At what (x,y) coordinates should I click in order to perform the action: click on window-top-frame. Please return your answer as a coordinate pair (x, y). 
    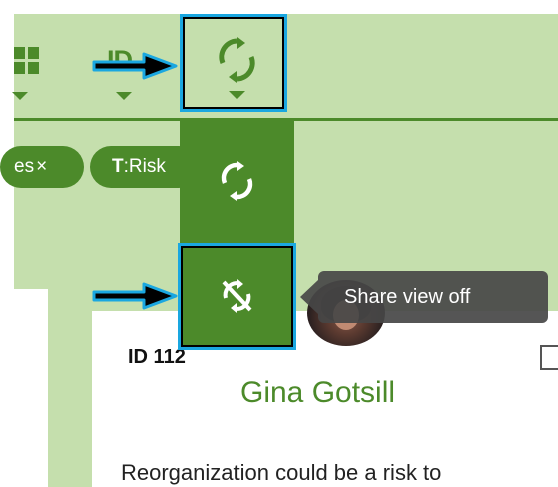
    Looking at the image, I should click on (279, 7).